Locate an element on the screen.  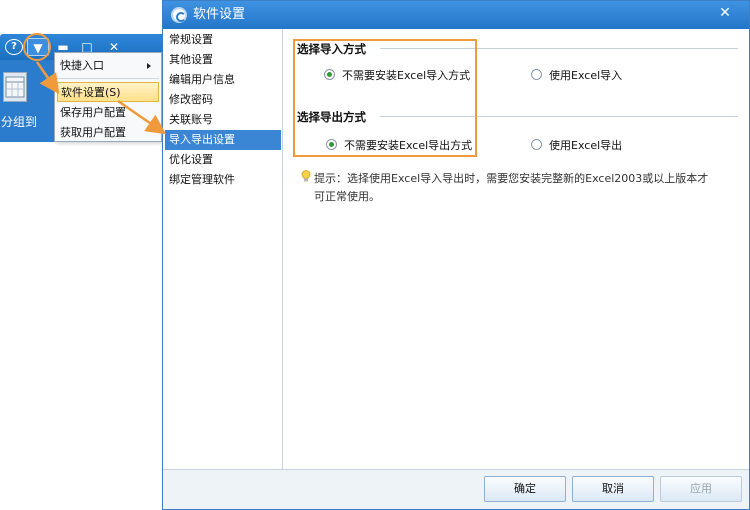
lightbulb-icon is located at coordinates (306, 176).